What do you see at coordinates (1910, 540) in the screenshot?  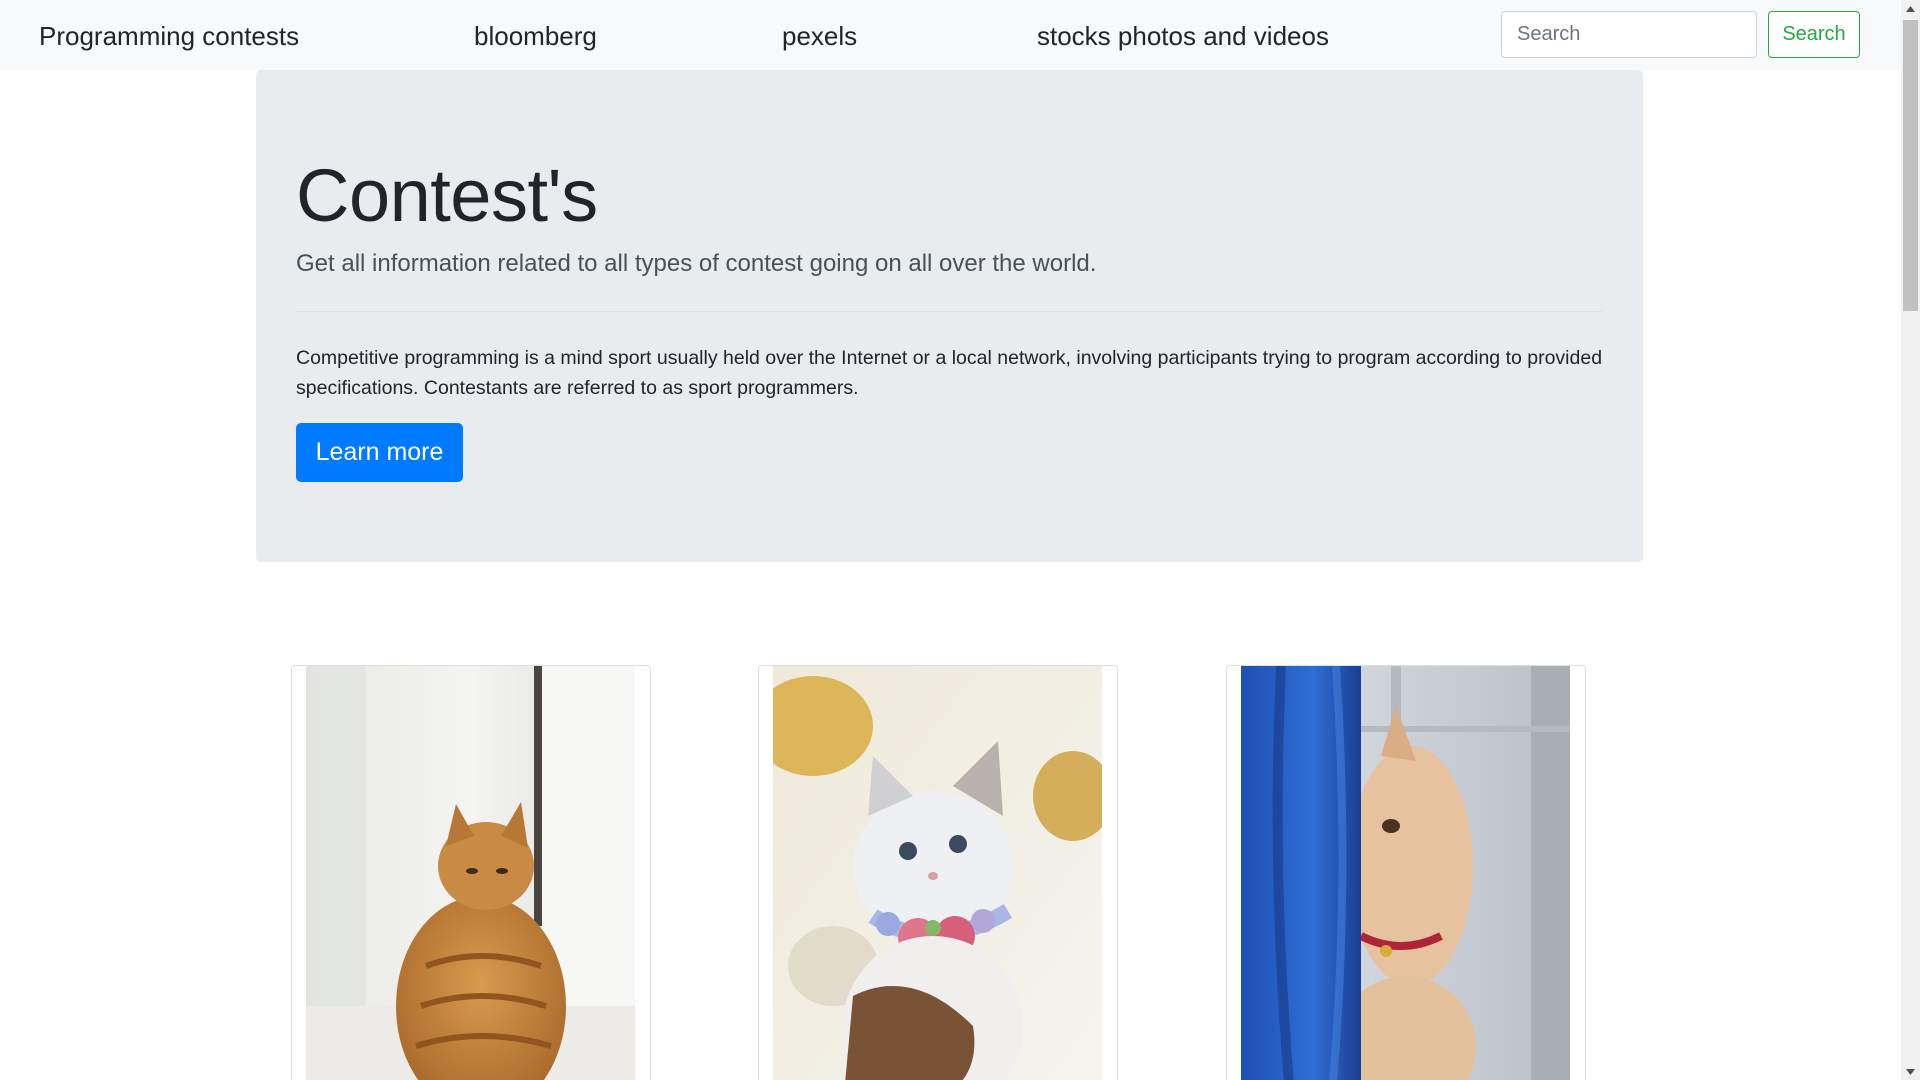 I see `vertical-scrollbar` at bounding box center [1910, 540].